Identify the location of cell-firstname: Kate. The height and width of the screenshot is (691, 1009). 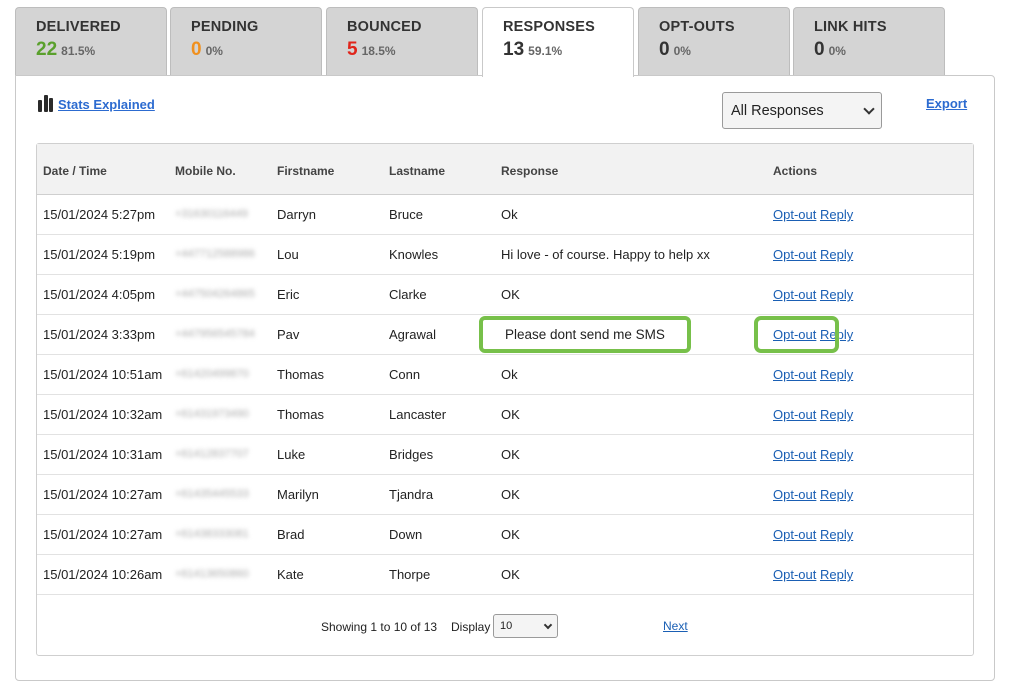
(290, 574).